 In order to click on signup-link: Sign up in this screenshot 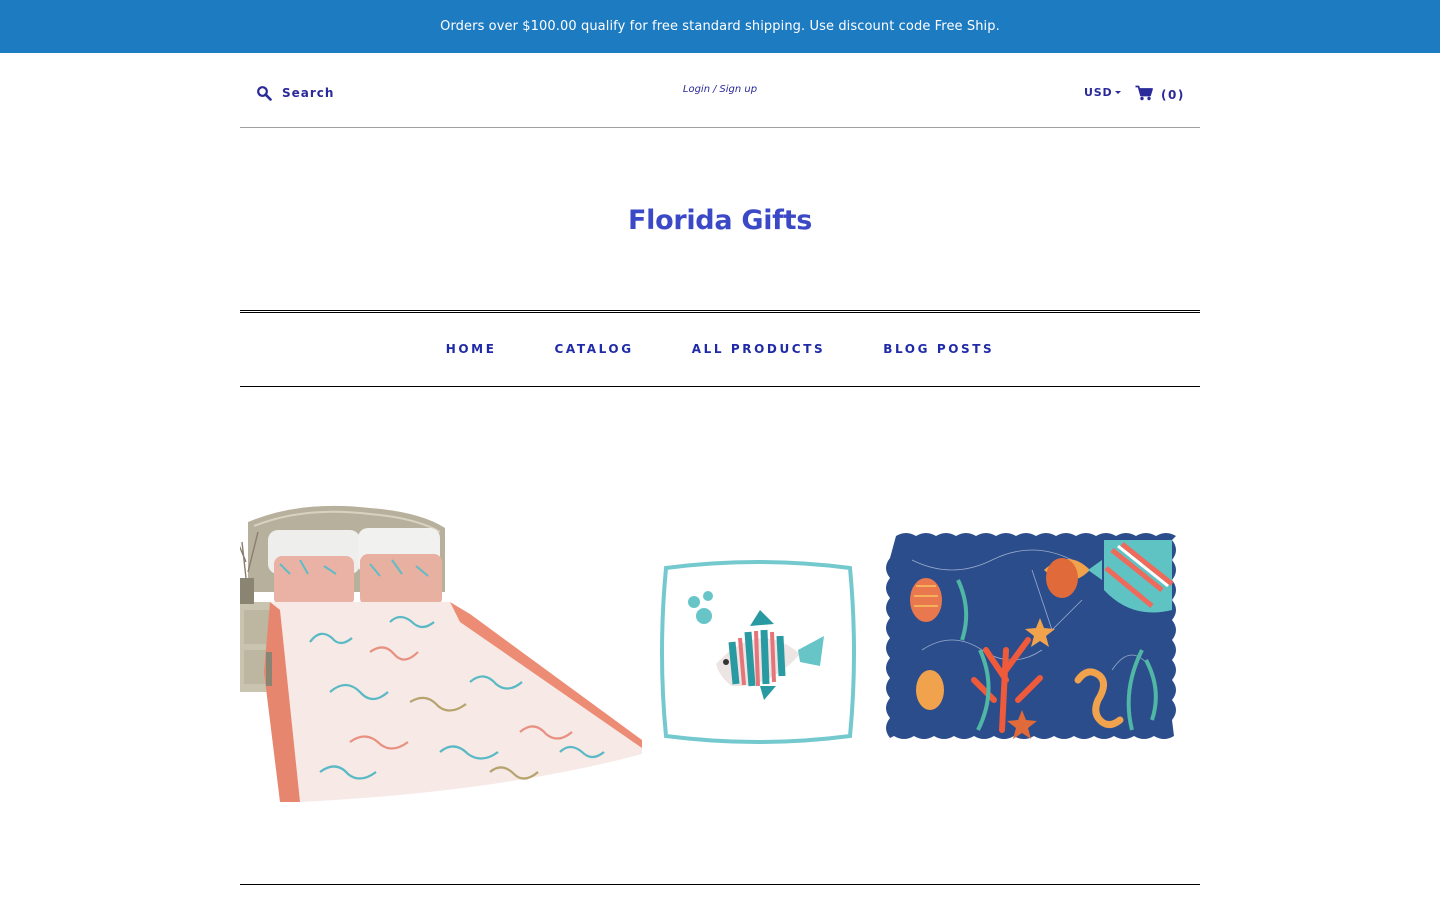, I will do `click(738, 89)`.